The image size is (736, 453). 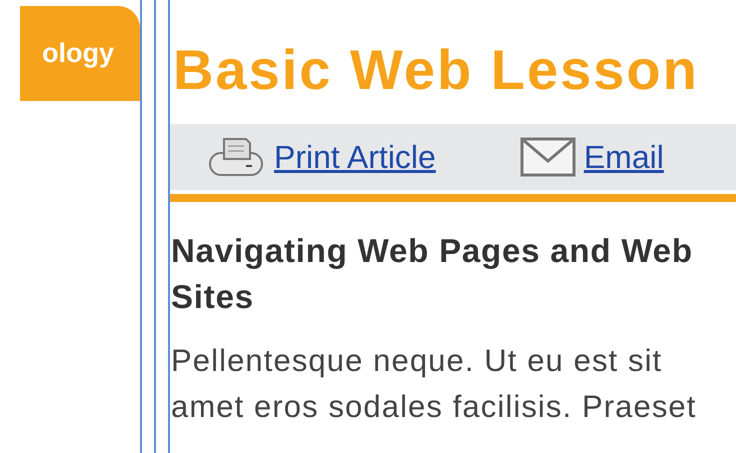 What do you see at coordinates (236, 157) in the screenshot?
I see `printer-icon` at bounding box center [236, 157].